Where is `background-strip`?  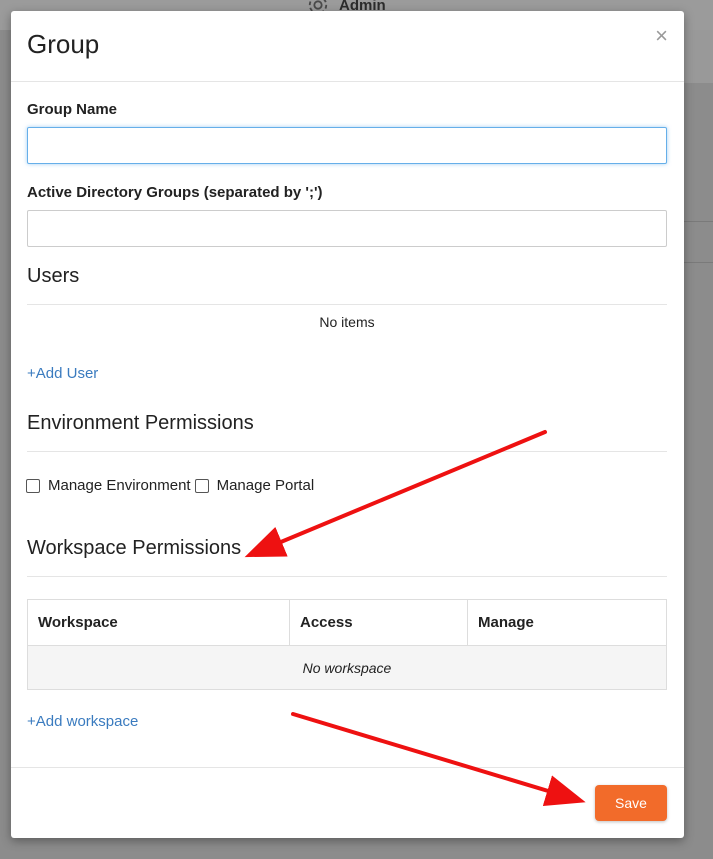 background-strip is located at coordinates (698, 56).